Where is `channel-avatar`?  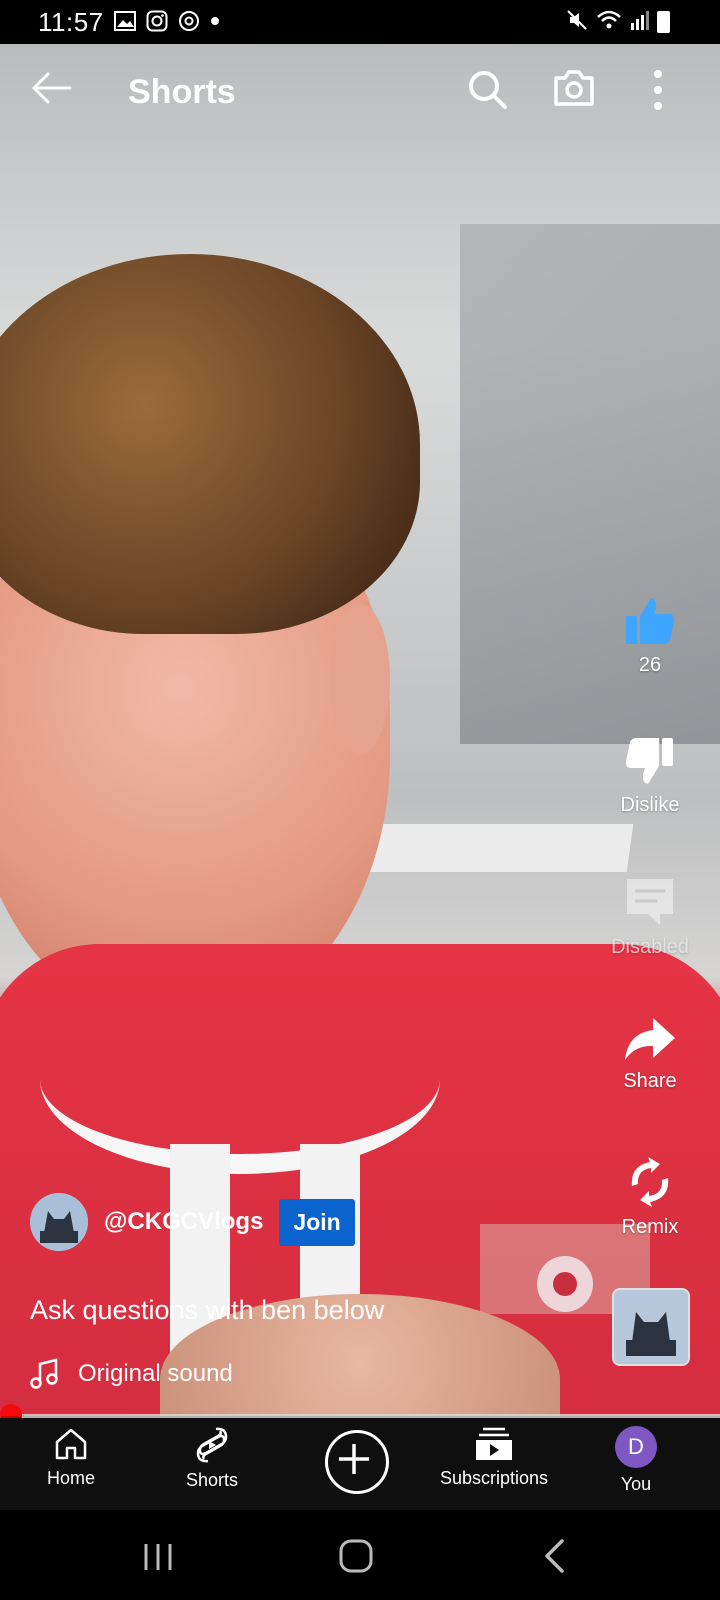 channel-avatar is located at coordinates (59, 1222).